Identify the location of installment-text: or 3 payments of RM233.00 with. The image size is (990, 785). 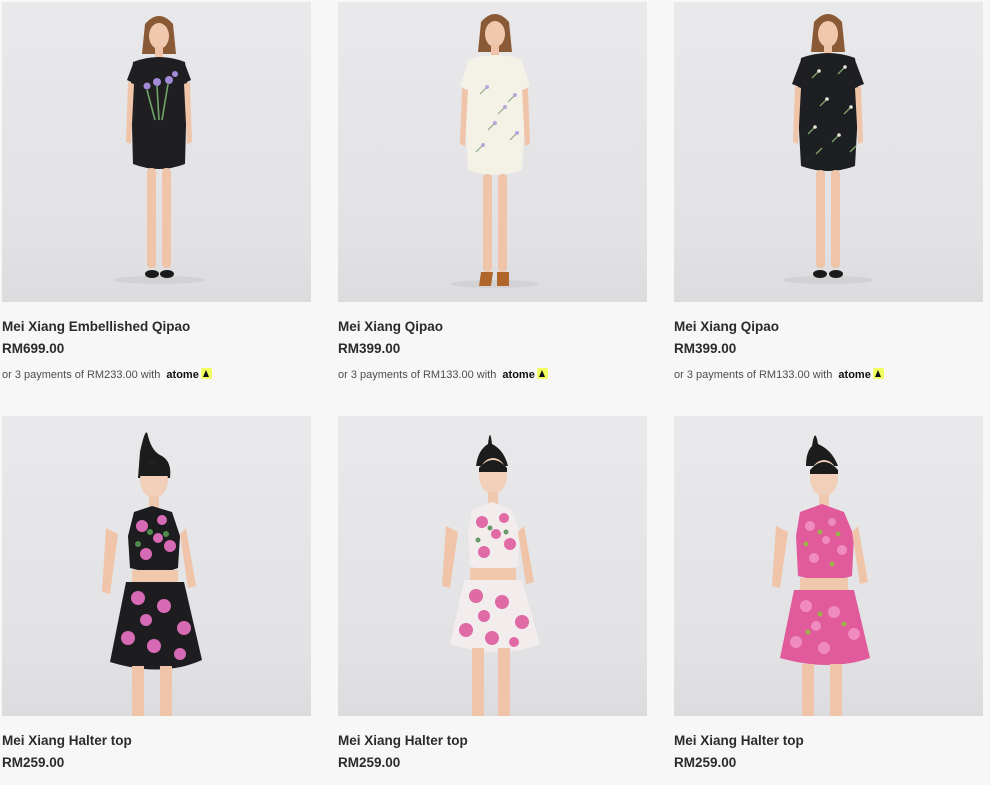
(81, 375).